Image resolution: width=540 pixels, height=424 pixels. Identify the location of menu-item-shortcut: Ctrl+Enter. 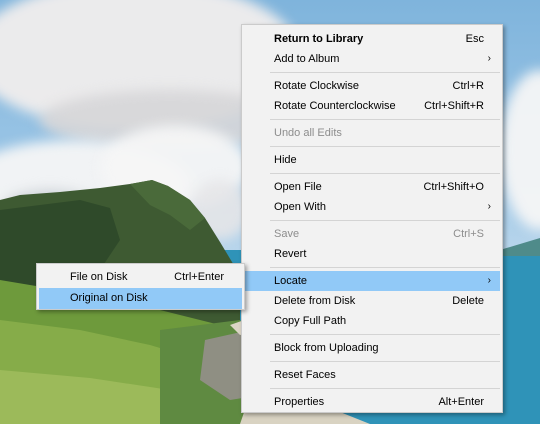
(199, 277).